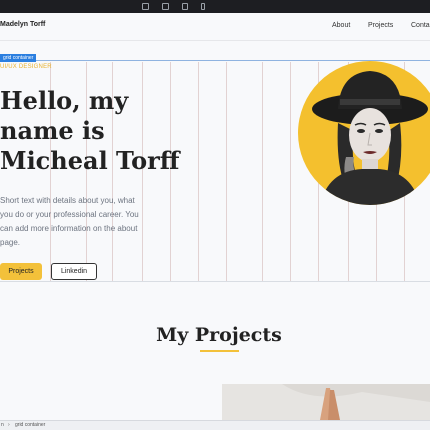 This screenshot has width=430, height=430. I want to click on breadcrumb-current: grid container, so click(30, 425).